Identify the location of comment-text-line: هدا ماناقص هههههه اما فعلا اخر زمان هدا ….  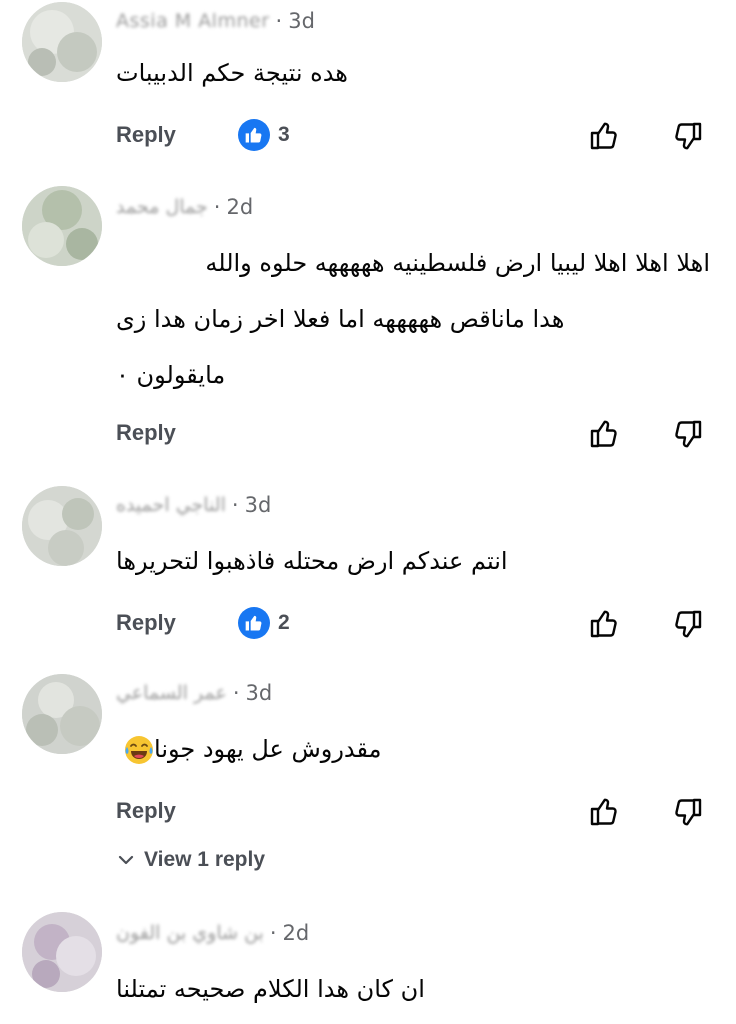
(340, 319).